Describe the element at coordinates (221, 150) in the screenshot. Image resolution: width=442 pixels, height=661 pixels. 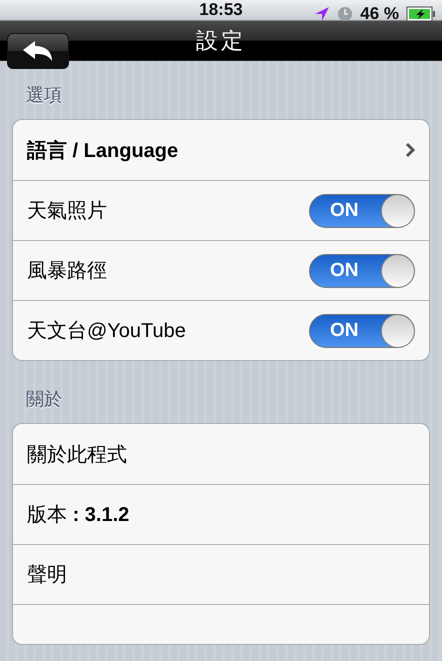
I see `settings-row: 語言 / Language` at that location.